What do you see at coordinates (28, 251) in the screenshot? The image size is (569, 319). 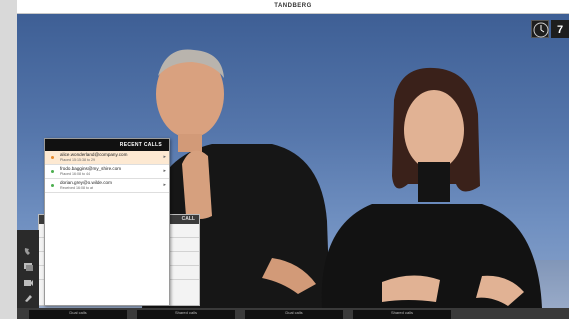 I see `phone-icon` at bounding box center [28, 251].